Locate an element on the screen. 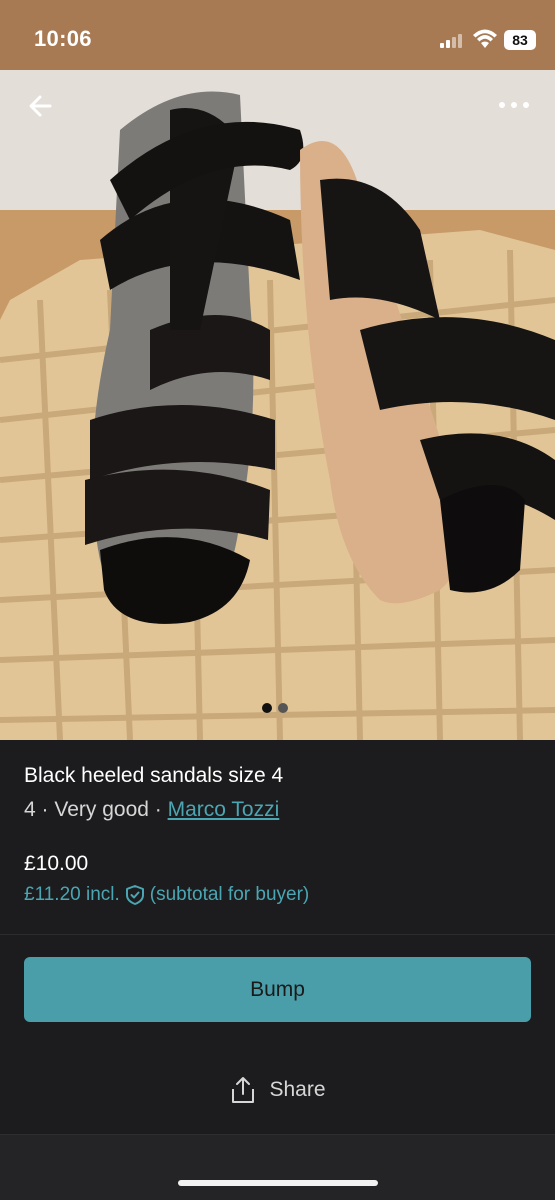 This screenshot has width=555, height=1200. status-time: 10:06 is located at coordinates (63, 38).